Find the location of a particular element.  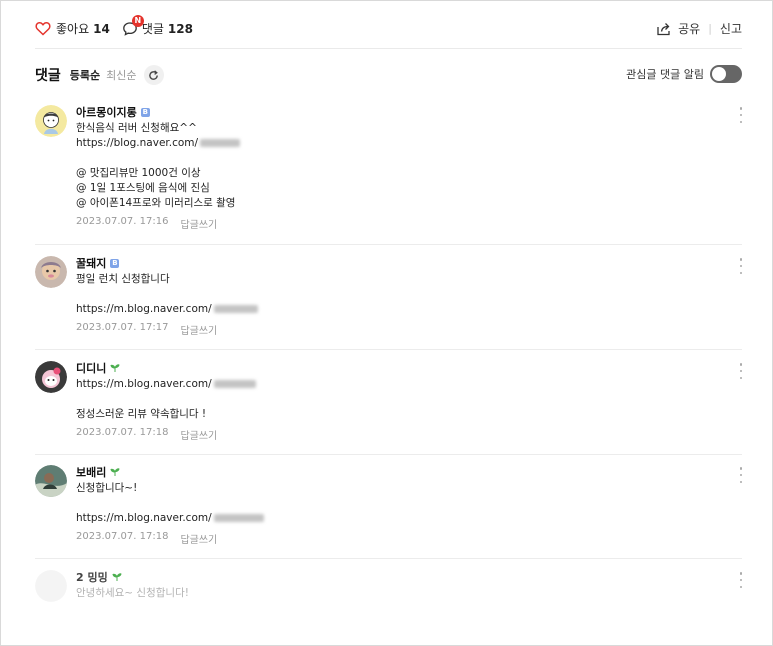

comment-line: 평일 런치 신청합니다 is located at coordinates (123, 279).